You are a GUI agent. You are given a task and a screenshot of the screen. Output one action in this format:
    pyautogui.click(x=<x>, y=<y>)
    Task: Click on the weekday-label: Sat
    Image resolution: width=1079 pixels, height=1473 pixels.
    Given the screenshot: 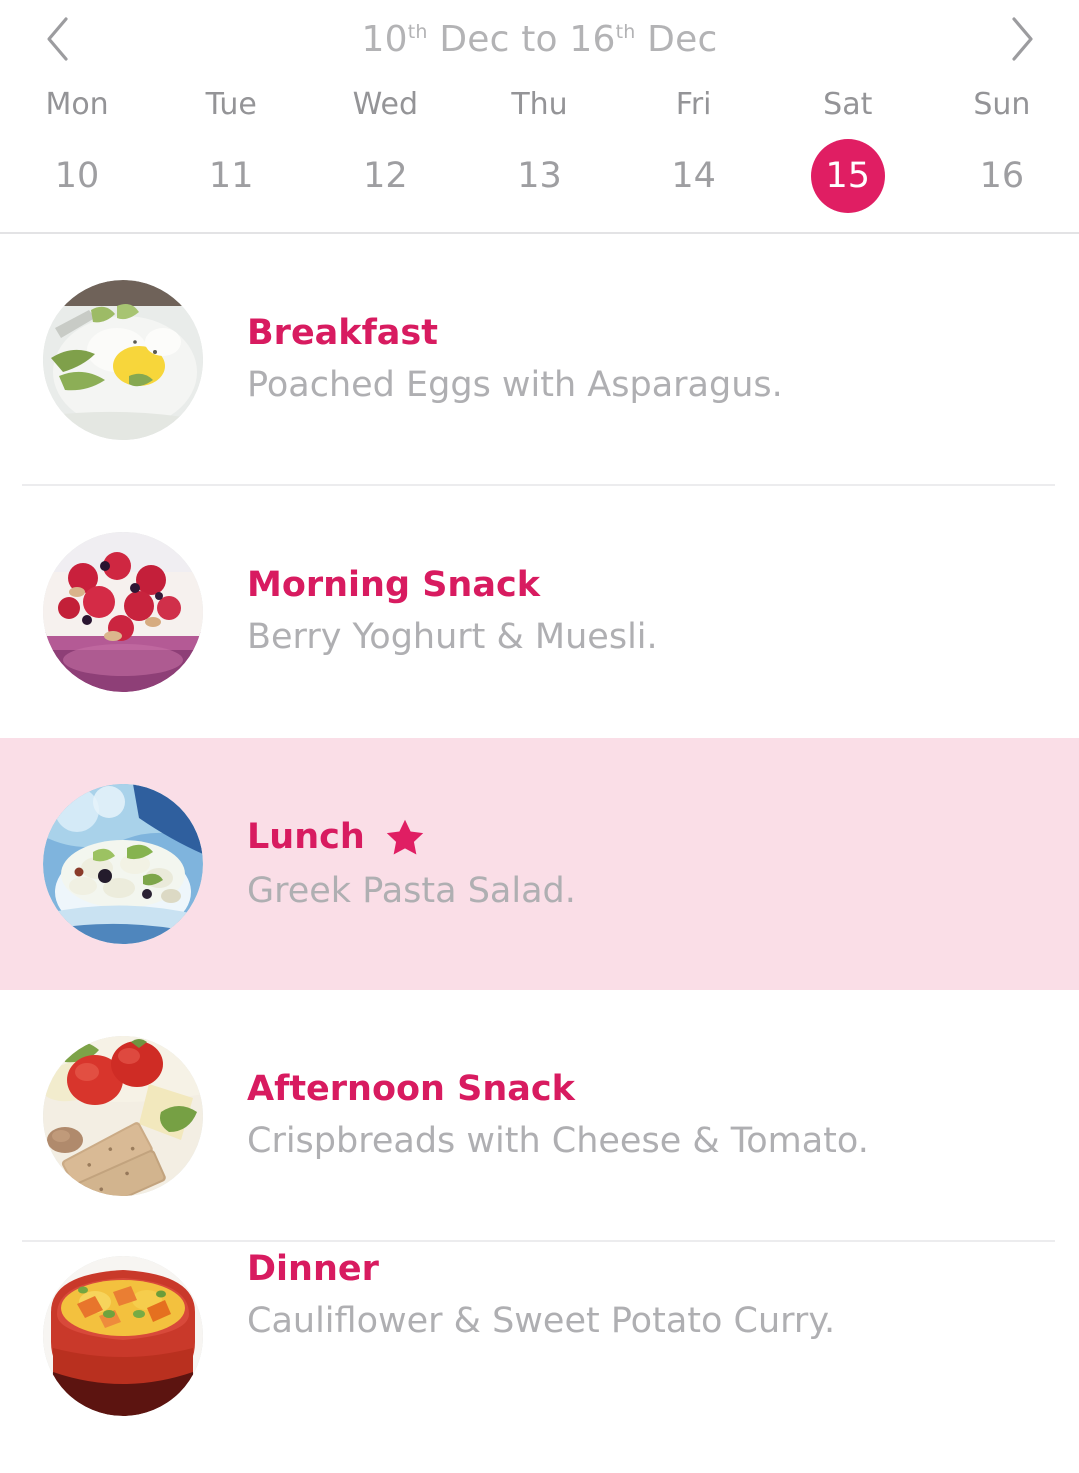 What is the action you would take?
    pyautogui.click(x=848, y=104)
    